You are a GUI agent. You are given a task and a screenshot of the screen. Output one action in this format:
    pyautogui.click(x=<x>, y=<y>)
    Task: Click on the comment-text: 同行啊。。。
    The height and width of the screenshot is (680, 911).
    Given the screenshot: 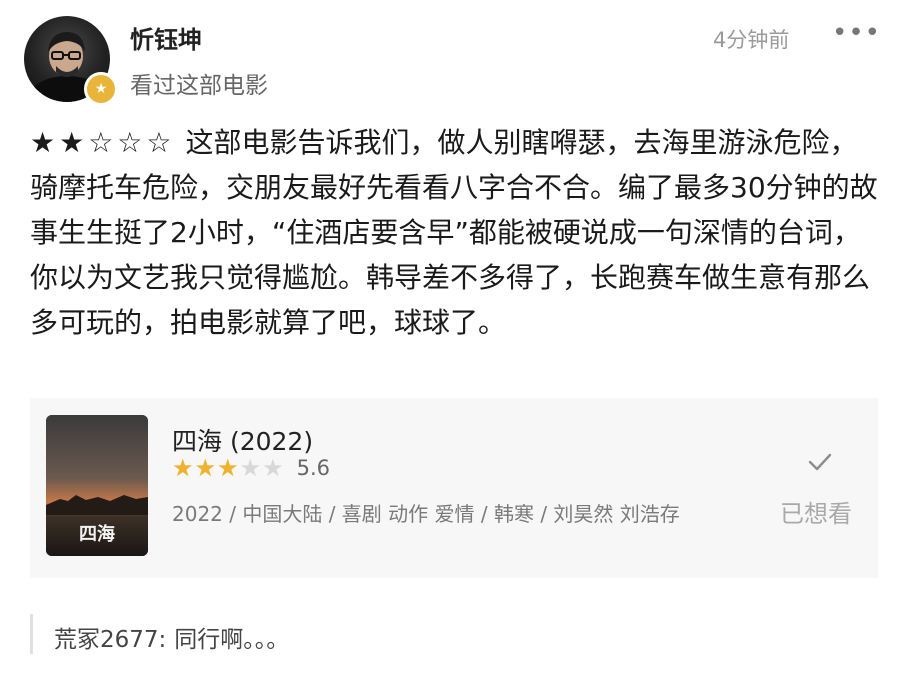 What is the action you would take?
    pyautogui.click(x=232, y=640)
    